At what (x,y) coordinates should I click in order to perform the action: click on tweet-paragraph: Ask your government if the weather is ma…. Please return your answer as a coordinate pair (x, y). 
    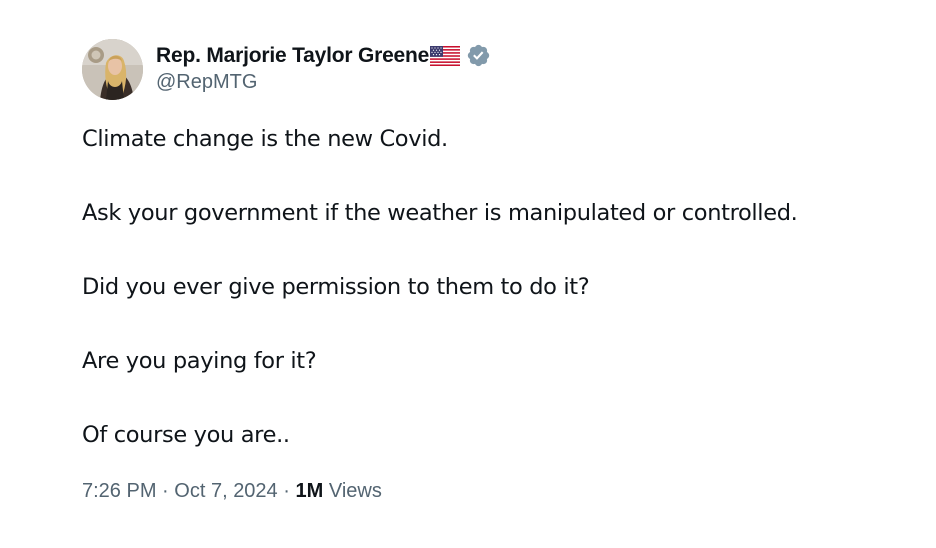
    Looking at the image, I should click on (440, 213).